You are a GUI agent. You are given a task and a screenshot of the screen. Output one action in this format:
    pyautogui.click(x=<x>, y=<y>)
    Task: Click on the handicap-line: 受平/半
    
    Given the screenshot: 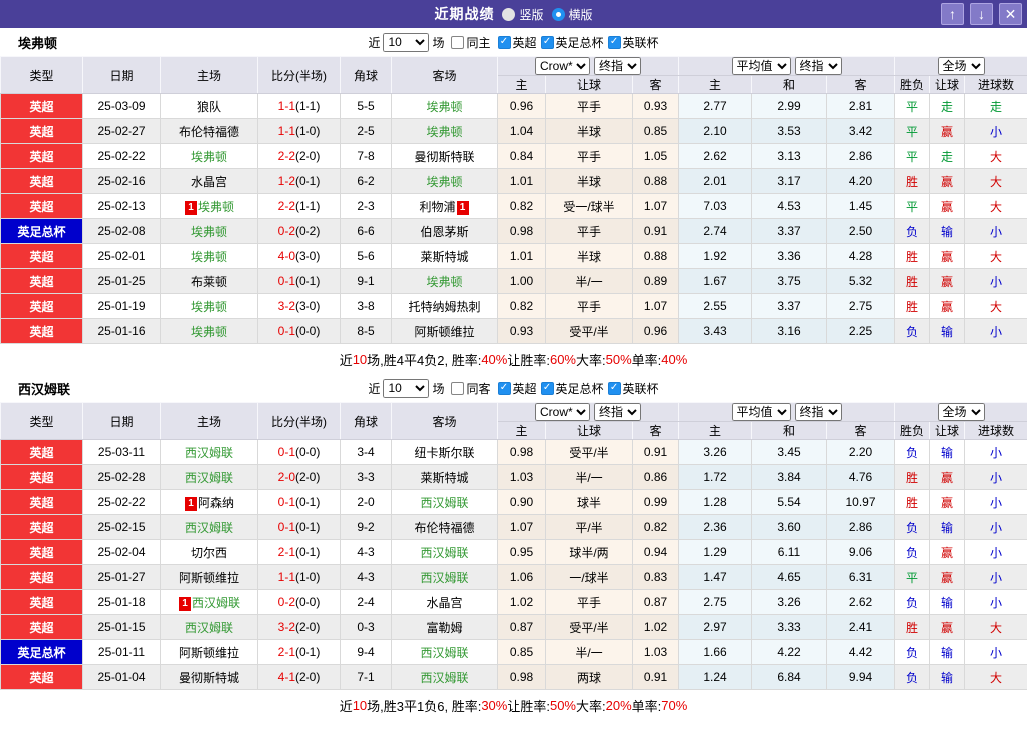 What is the action you would take?
    pyautogui.click(x=589, y=452)
    